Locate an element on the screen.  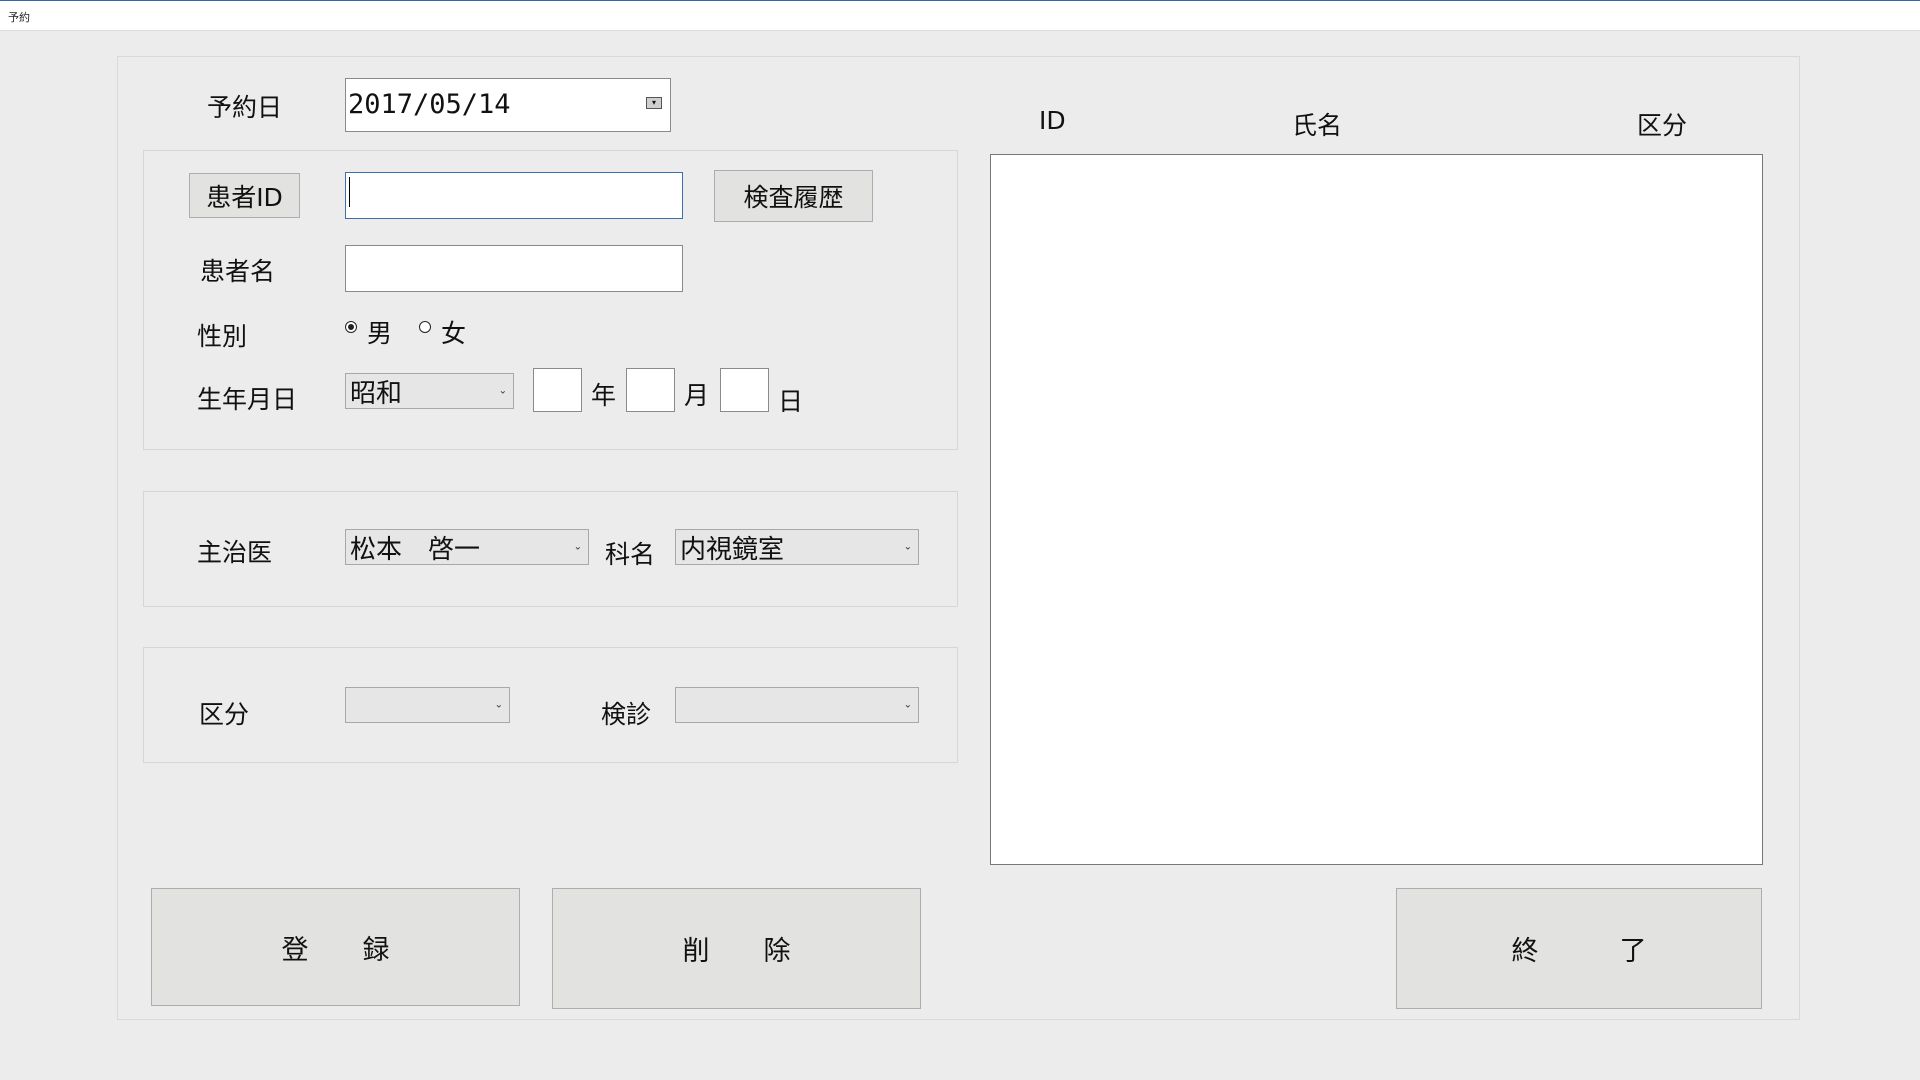
window-title: 予約 is located at coordinates (19, 17).